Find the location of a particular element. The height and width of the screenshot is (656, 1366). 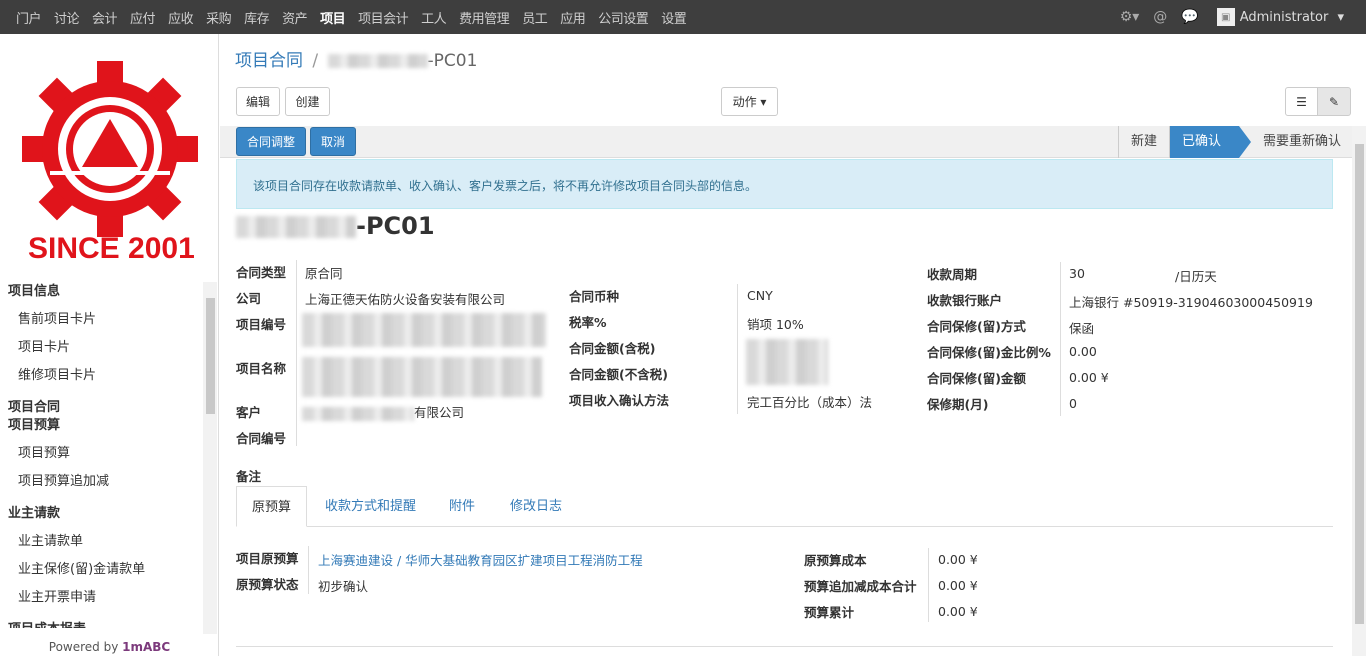

period-value: 30 is located at coordinates (1077, 273).